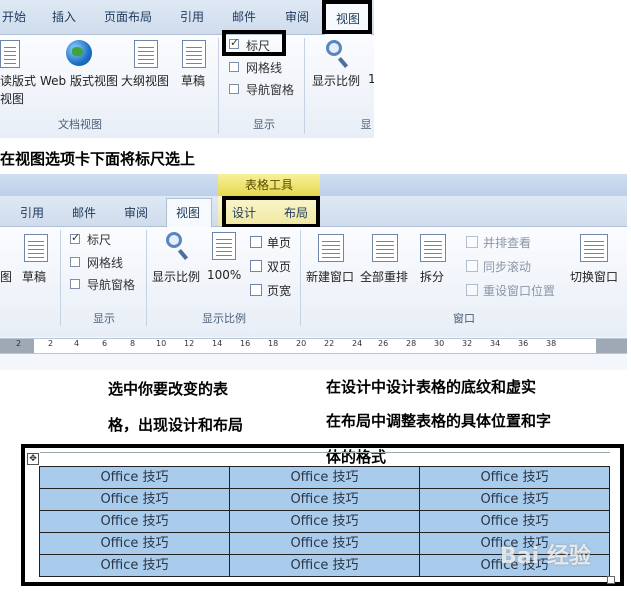 This screenshot has height=597, width=631. What do you see at coordinates (371, 79) in the screenshot?
I see `zoom-100-button: 1` at bounding box center [371, 79].